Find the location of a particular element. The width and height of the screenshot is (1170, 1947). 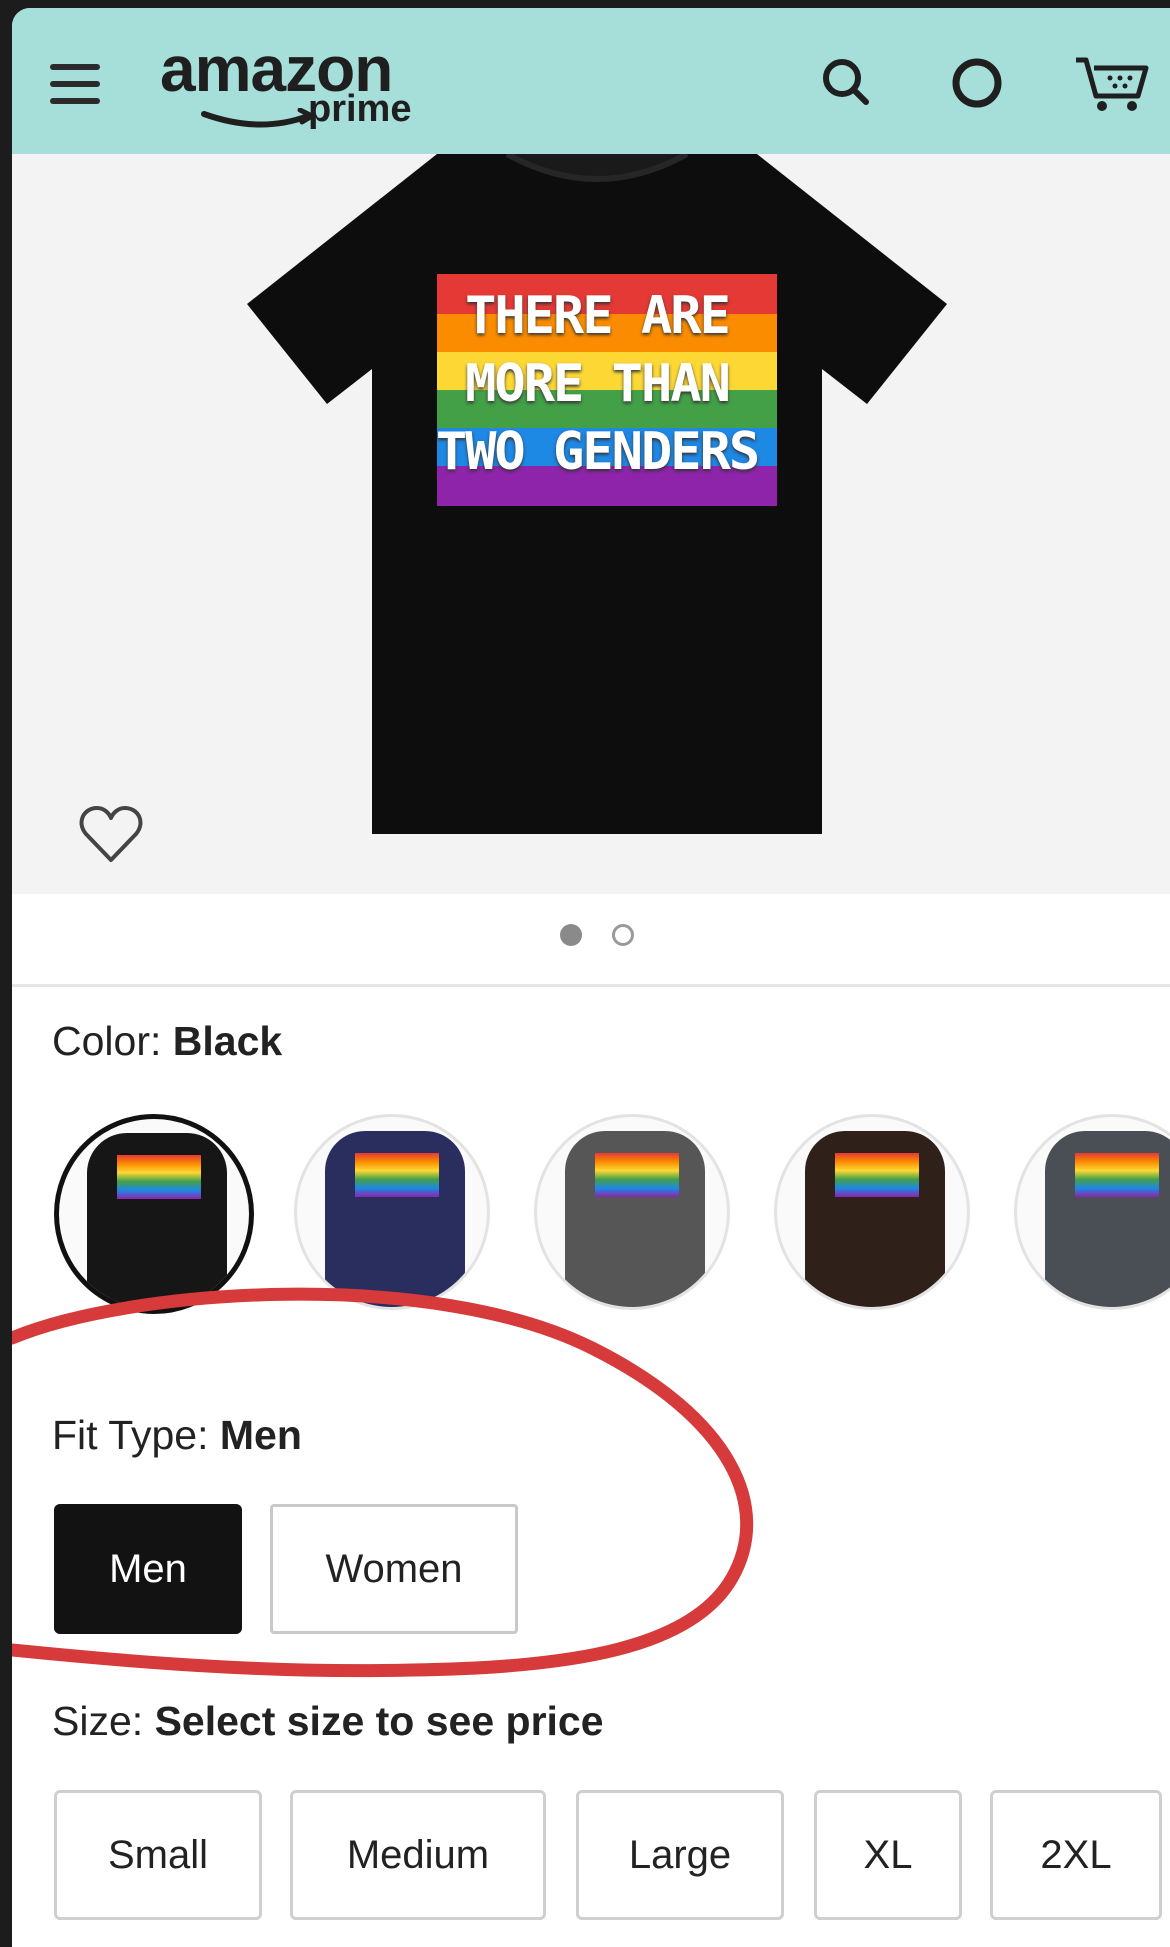

color-swatch-charcoal is located at coordinates (1092, 1212).